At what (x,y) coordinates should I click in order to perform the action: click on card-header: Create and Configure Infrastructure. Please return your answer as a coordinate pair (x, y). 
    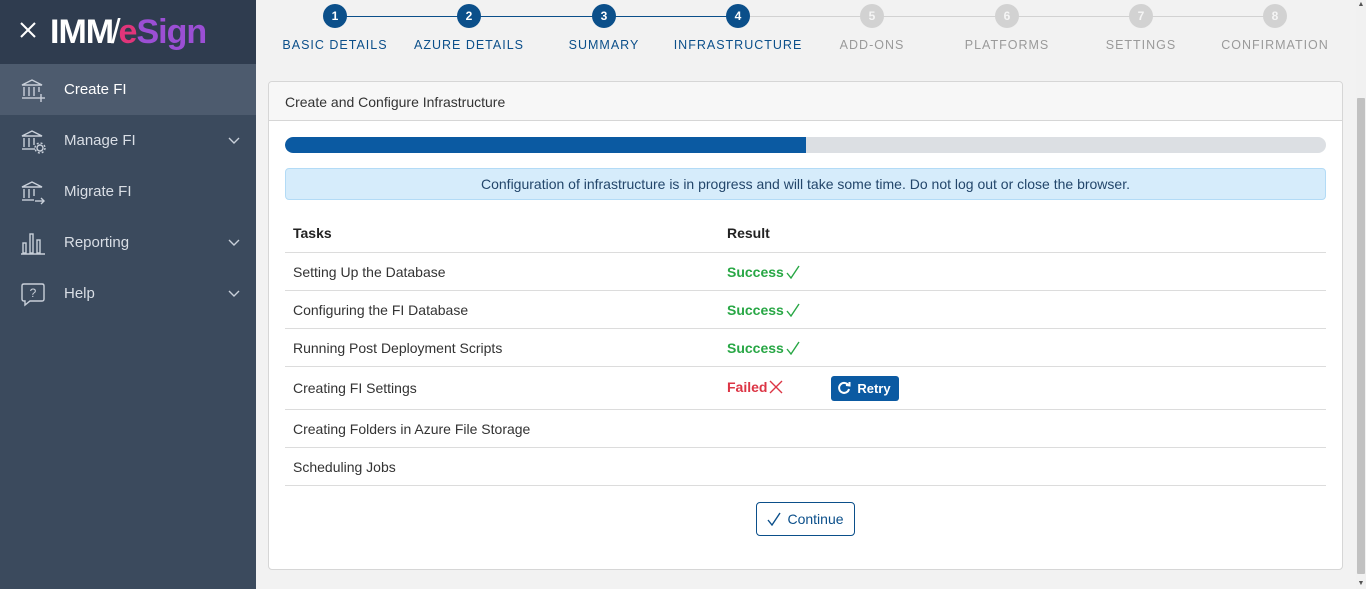
    Looking at the image, I should click on (805, 101).